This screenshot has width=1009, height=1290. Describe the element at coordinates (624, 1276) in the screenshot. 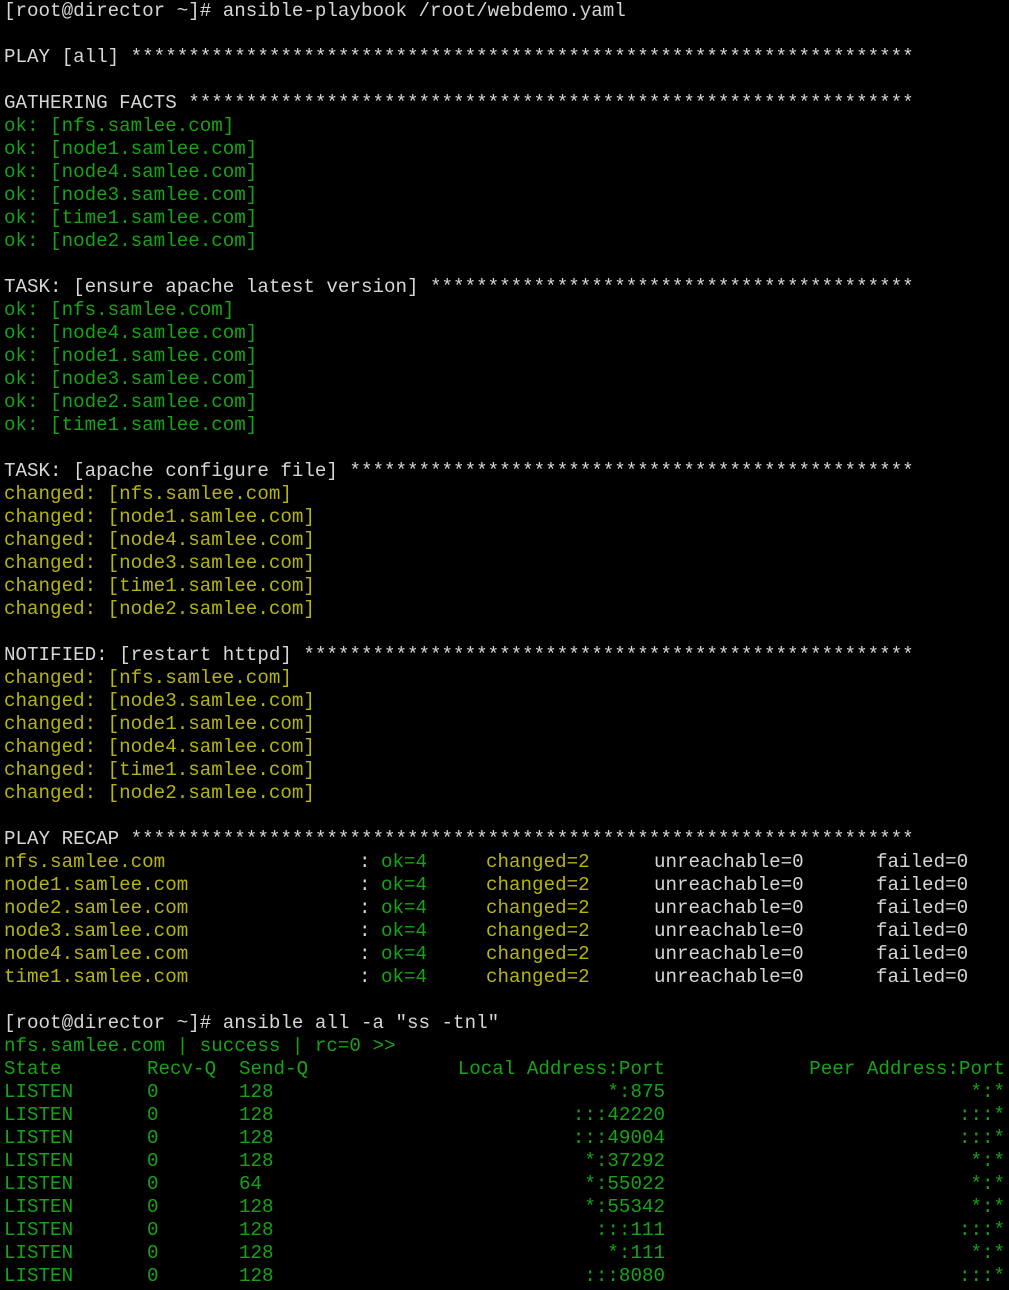

I see `ss-local-address: :::8080` at that location.